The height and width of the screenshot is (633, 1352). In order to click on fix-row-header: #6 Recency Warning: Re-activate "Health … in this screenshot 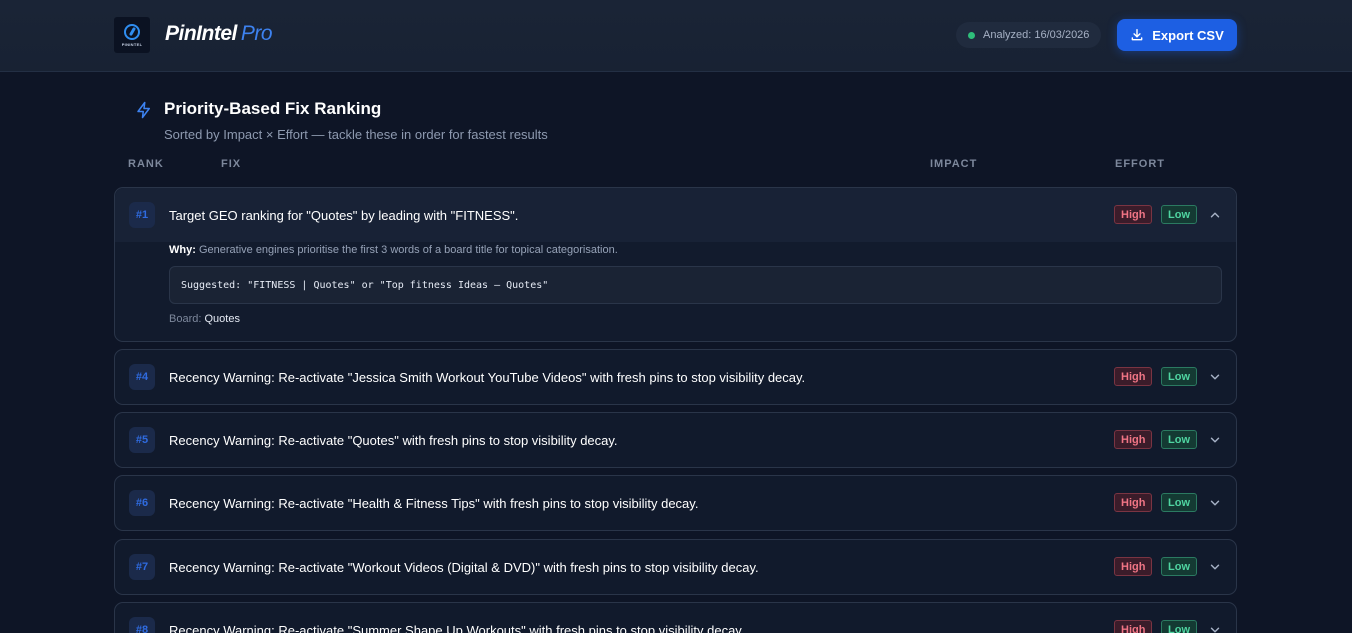, I will do `click(675, 503)`.